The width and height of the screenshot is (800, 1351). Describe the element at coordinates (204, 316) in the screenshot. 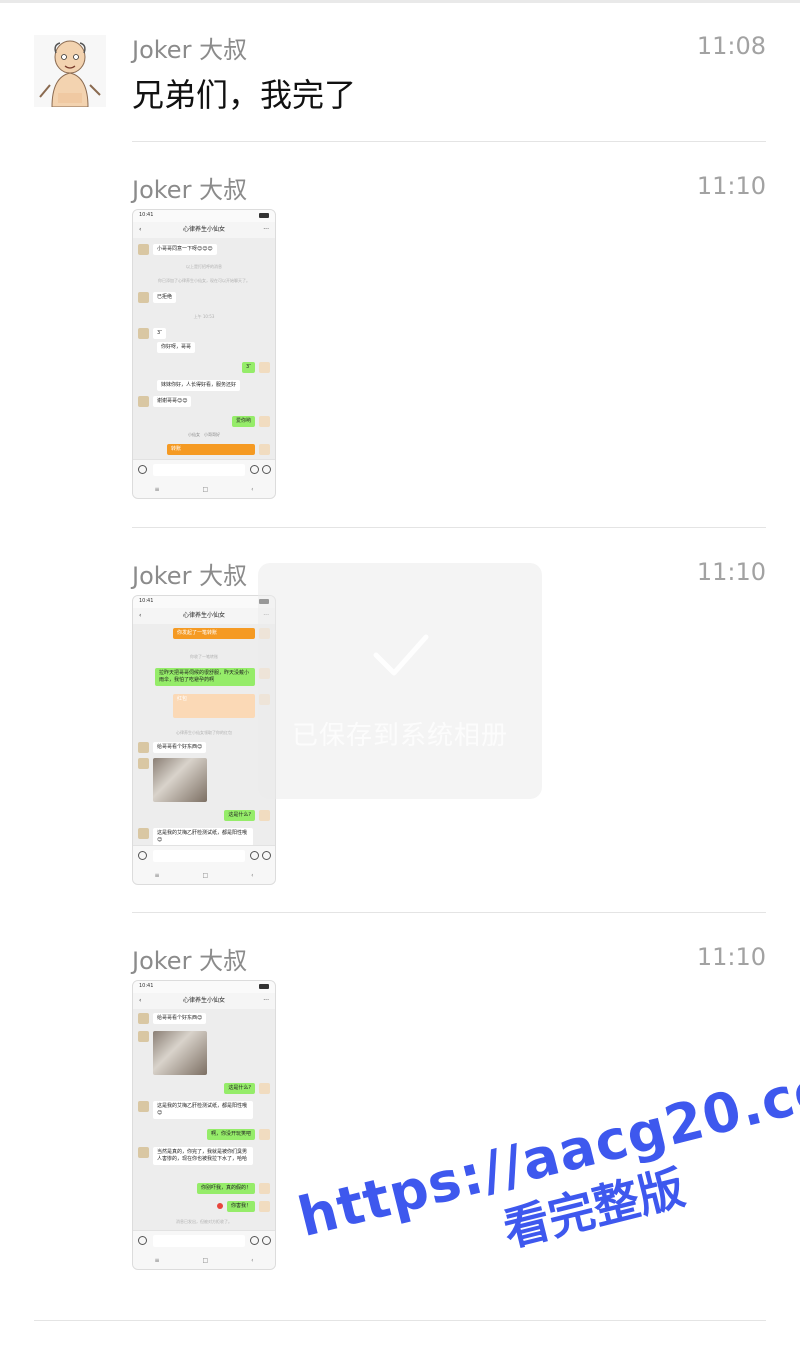

I see `system-message: 上午 10:53` at that location.